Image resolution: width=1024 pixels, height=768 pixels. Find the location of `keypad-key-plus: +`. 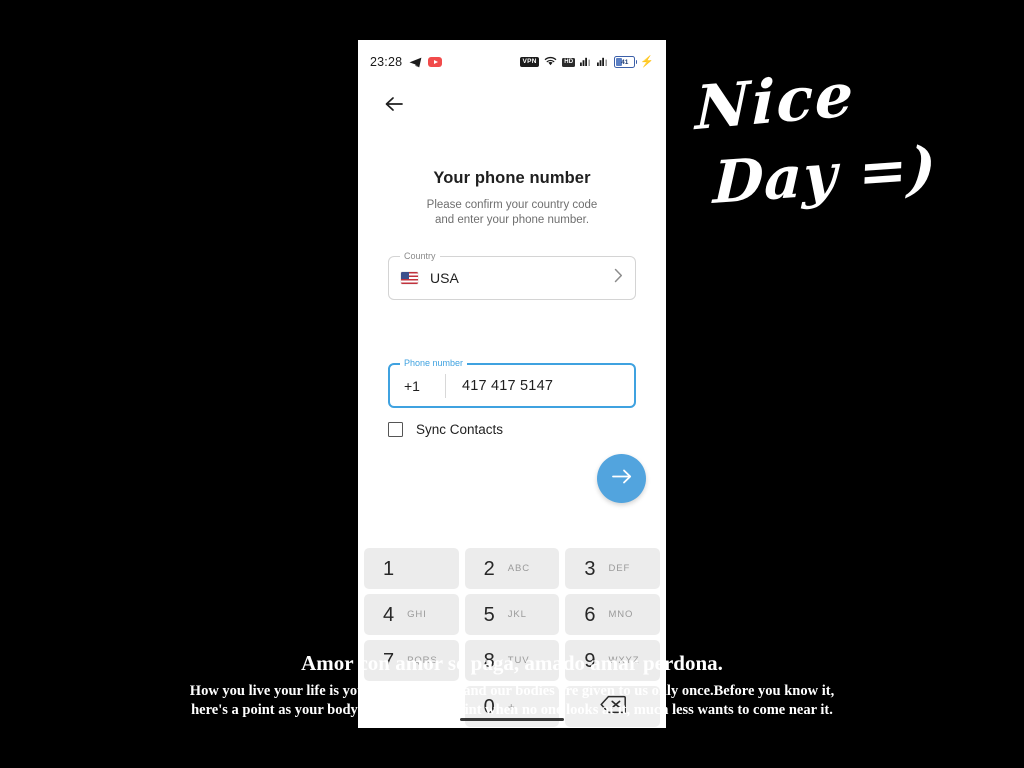

keypad-key-plus: + is located at coordinates (511, 706).